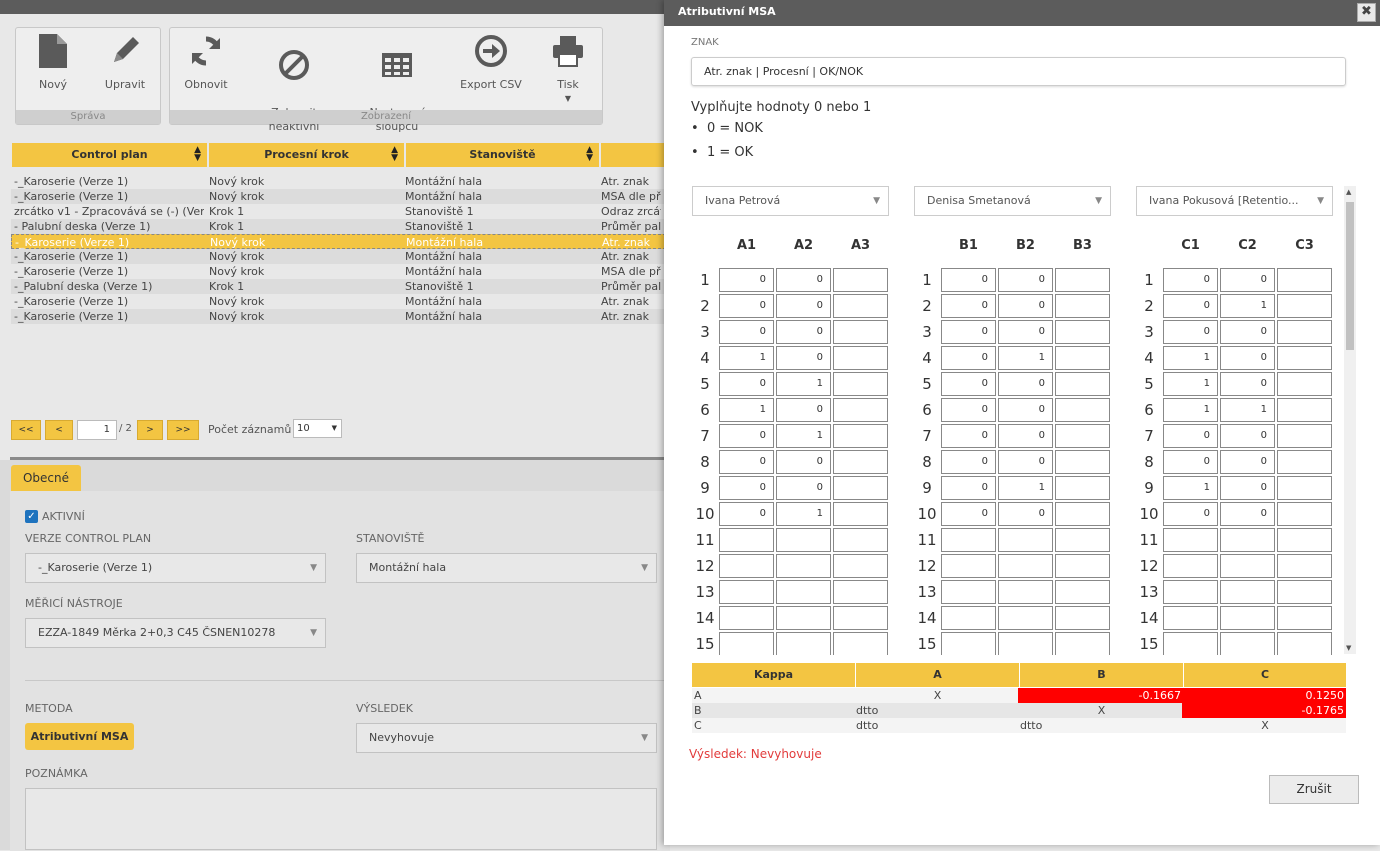 The image size is (1380, 851). What do you see at coordinates (26, 430) in the screenshot?
I see `pager-first-button: <<` at bounding box center [26, 430].